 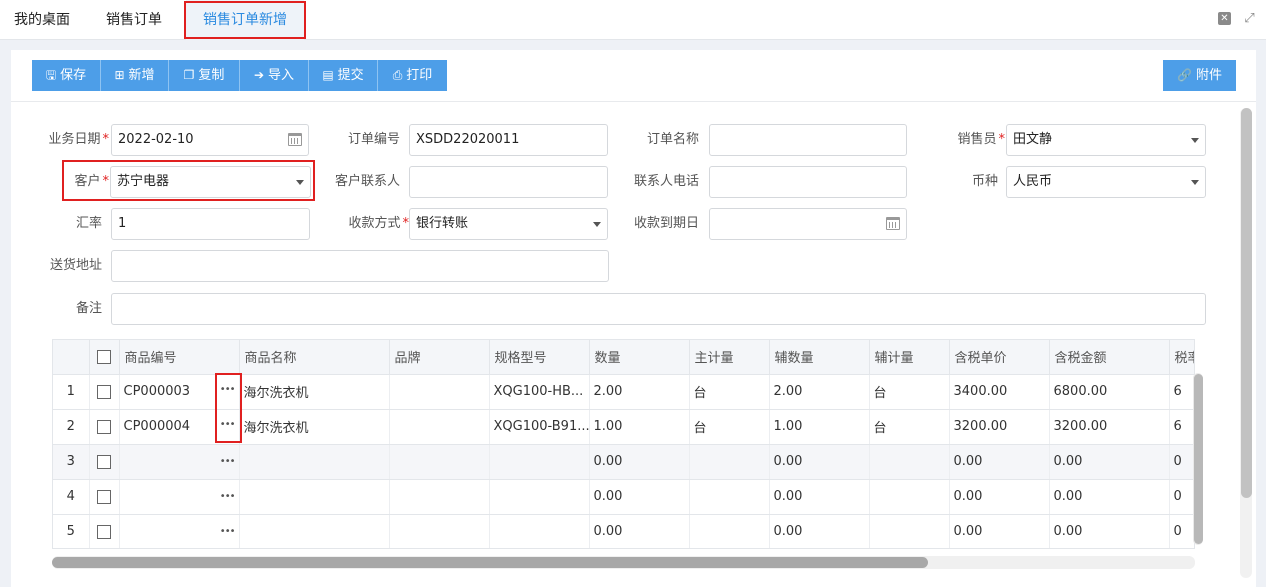 I want to click on table-row: 5 ••• 0.00 0.00 0.00 0.00 0, so click(x=623, y=531).